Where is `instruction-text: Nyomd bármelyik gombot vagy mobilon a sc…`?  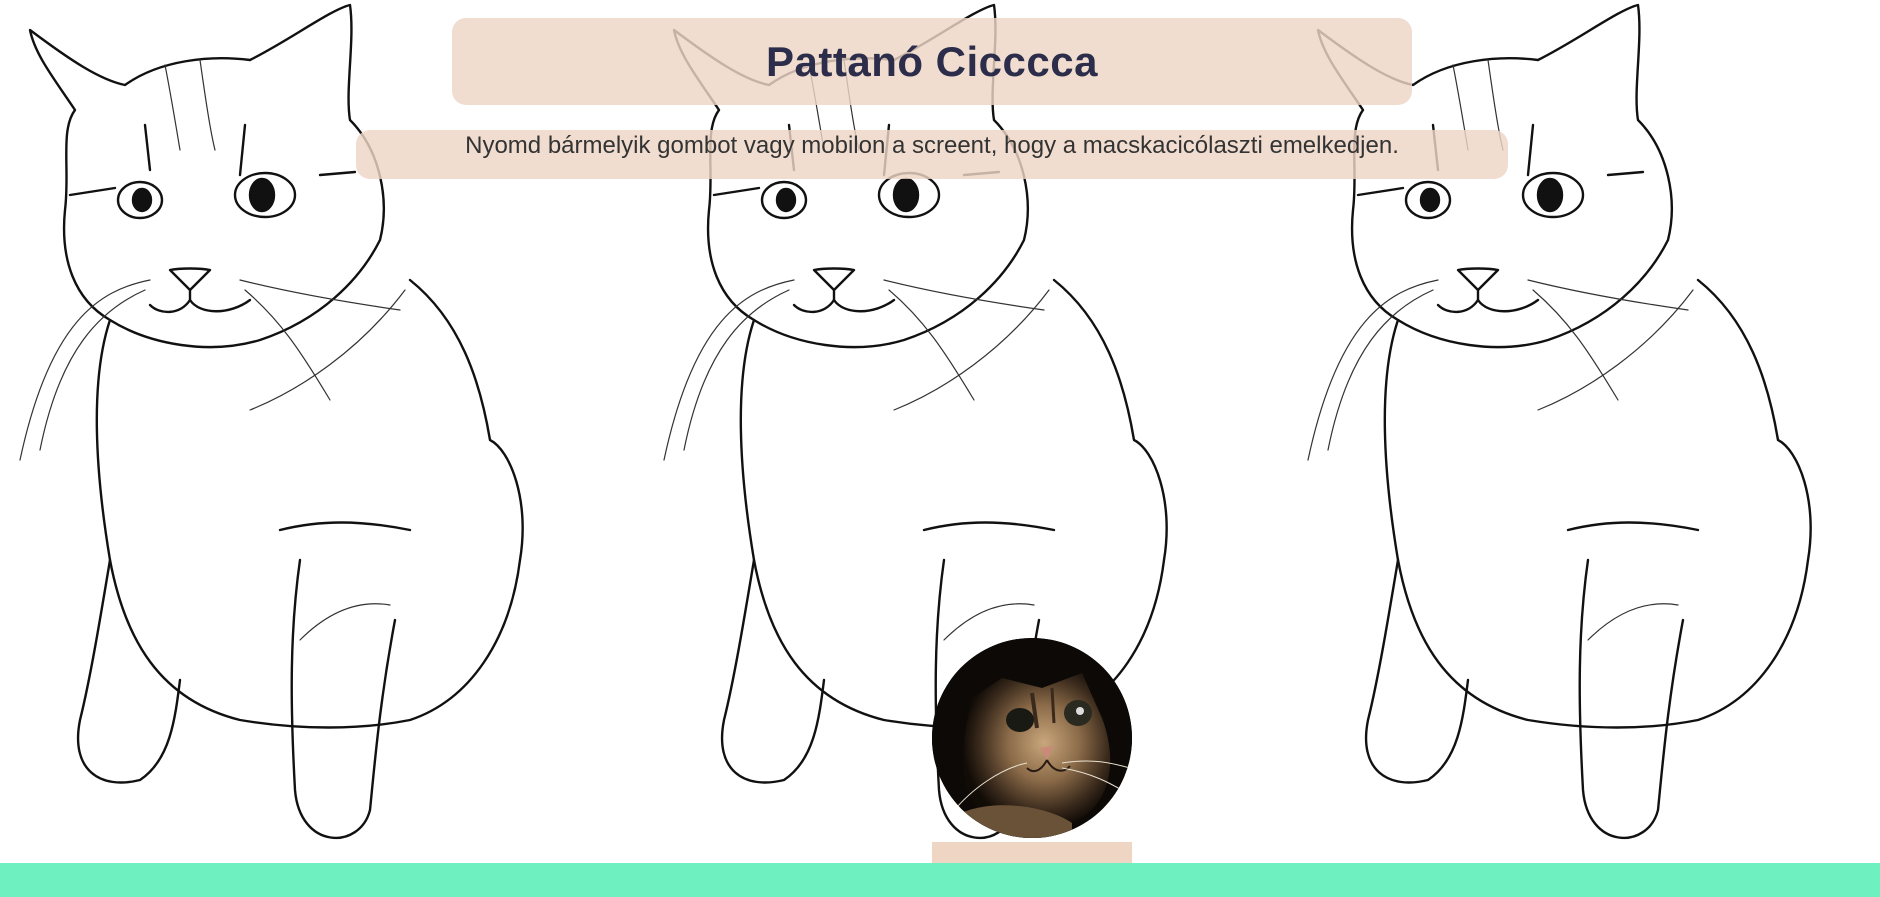 instruction-text: Nyomd bármelyik gombot vagy mobilon a sc… is located at coordinates (932, 145).